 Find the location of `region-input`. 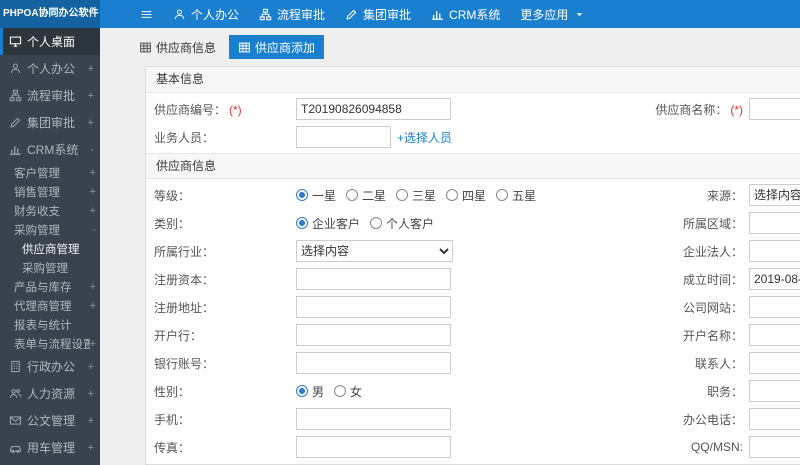

region-input is located at coordinates (774, 223).